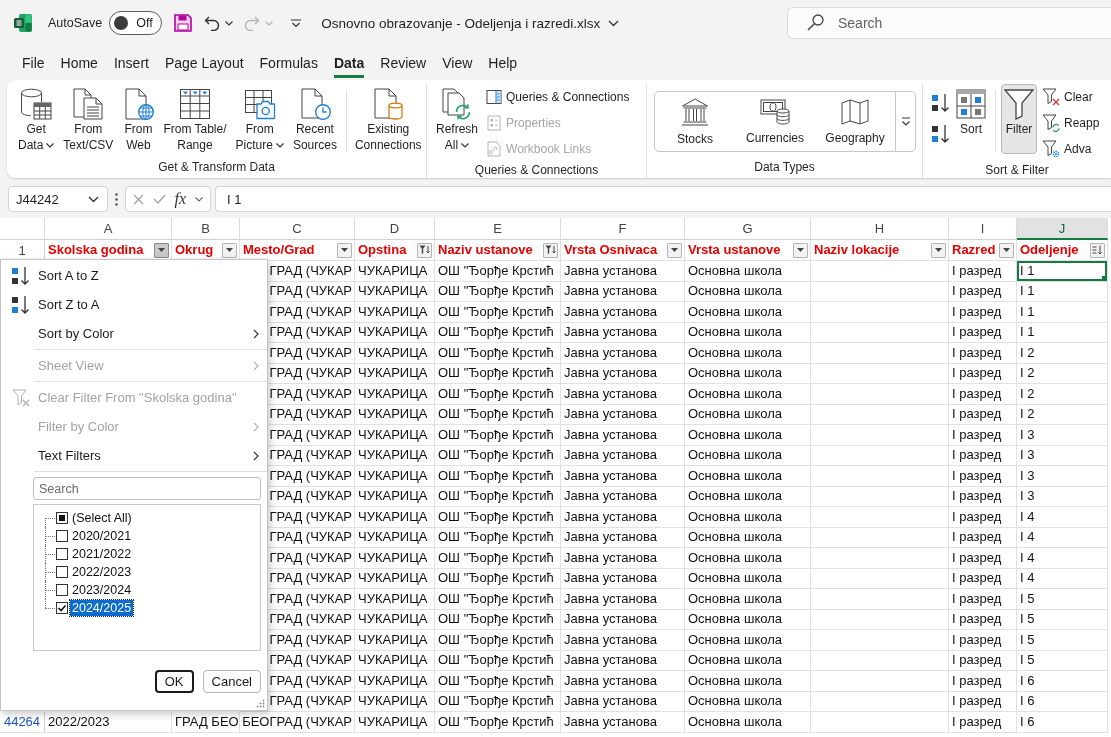 Image resolution: width=1111 pixels, height=737 pixels. Describe the element at coordinates (1051, 123) in the screenshot. I see `funnel-refresh-icon` at that location.